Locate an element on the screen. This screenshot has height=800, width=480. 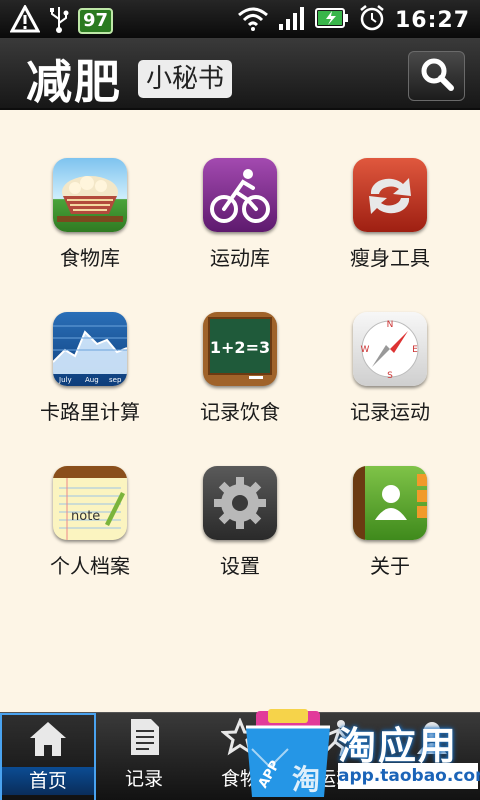
app-title: 减肥 is located at coordinates (74, 82).